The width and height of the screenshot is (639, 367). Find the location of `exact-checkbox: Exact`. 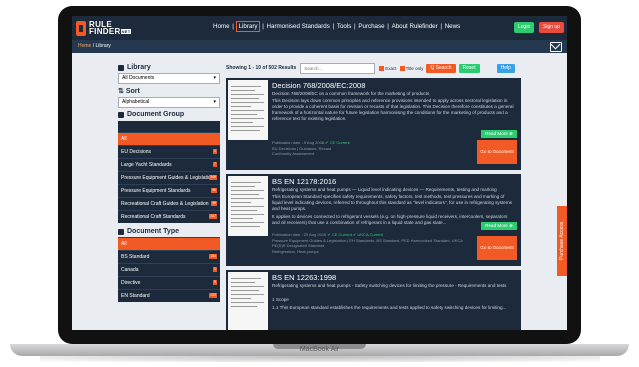

exact-checkbox: Exact is located at coordinates (388, 68).